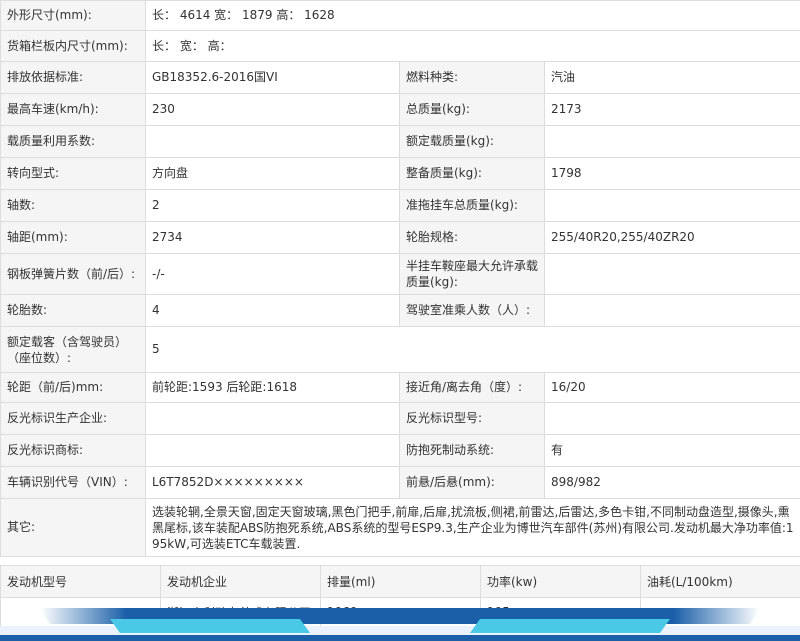 The height and width of the screenshot is (641, 800). What do you see at coordinates (73, 310) in the screenshot?
I see `tires-label: 轮胎数:` at bounding box center [73, 310].